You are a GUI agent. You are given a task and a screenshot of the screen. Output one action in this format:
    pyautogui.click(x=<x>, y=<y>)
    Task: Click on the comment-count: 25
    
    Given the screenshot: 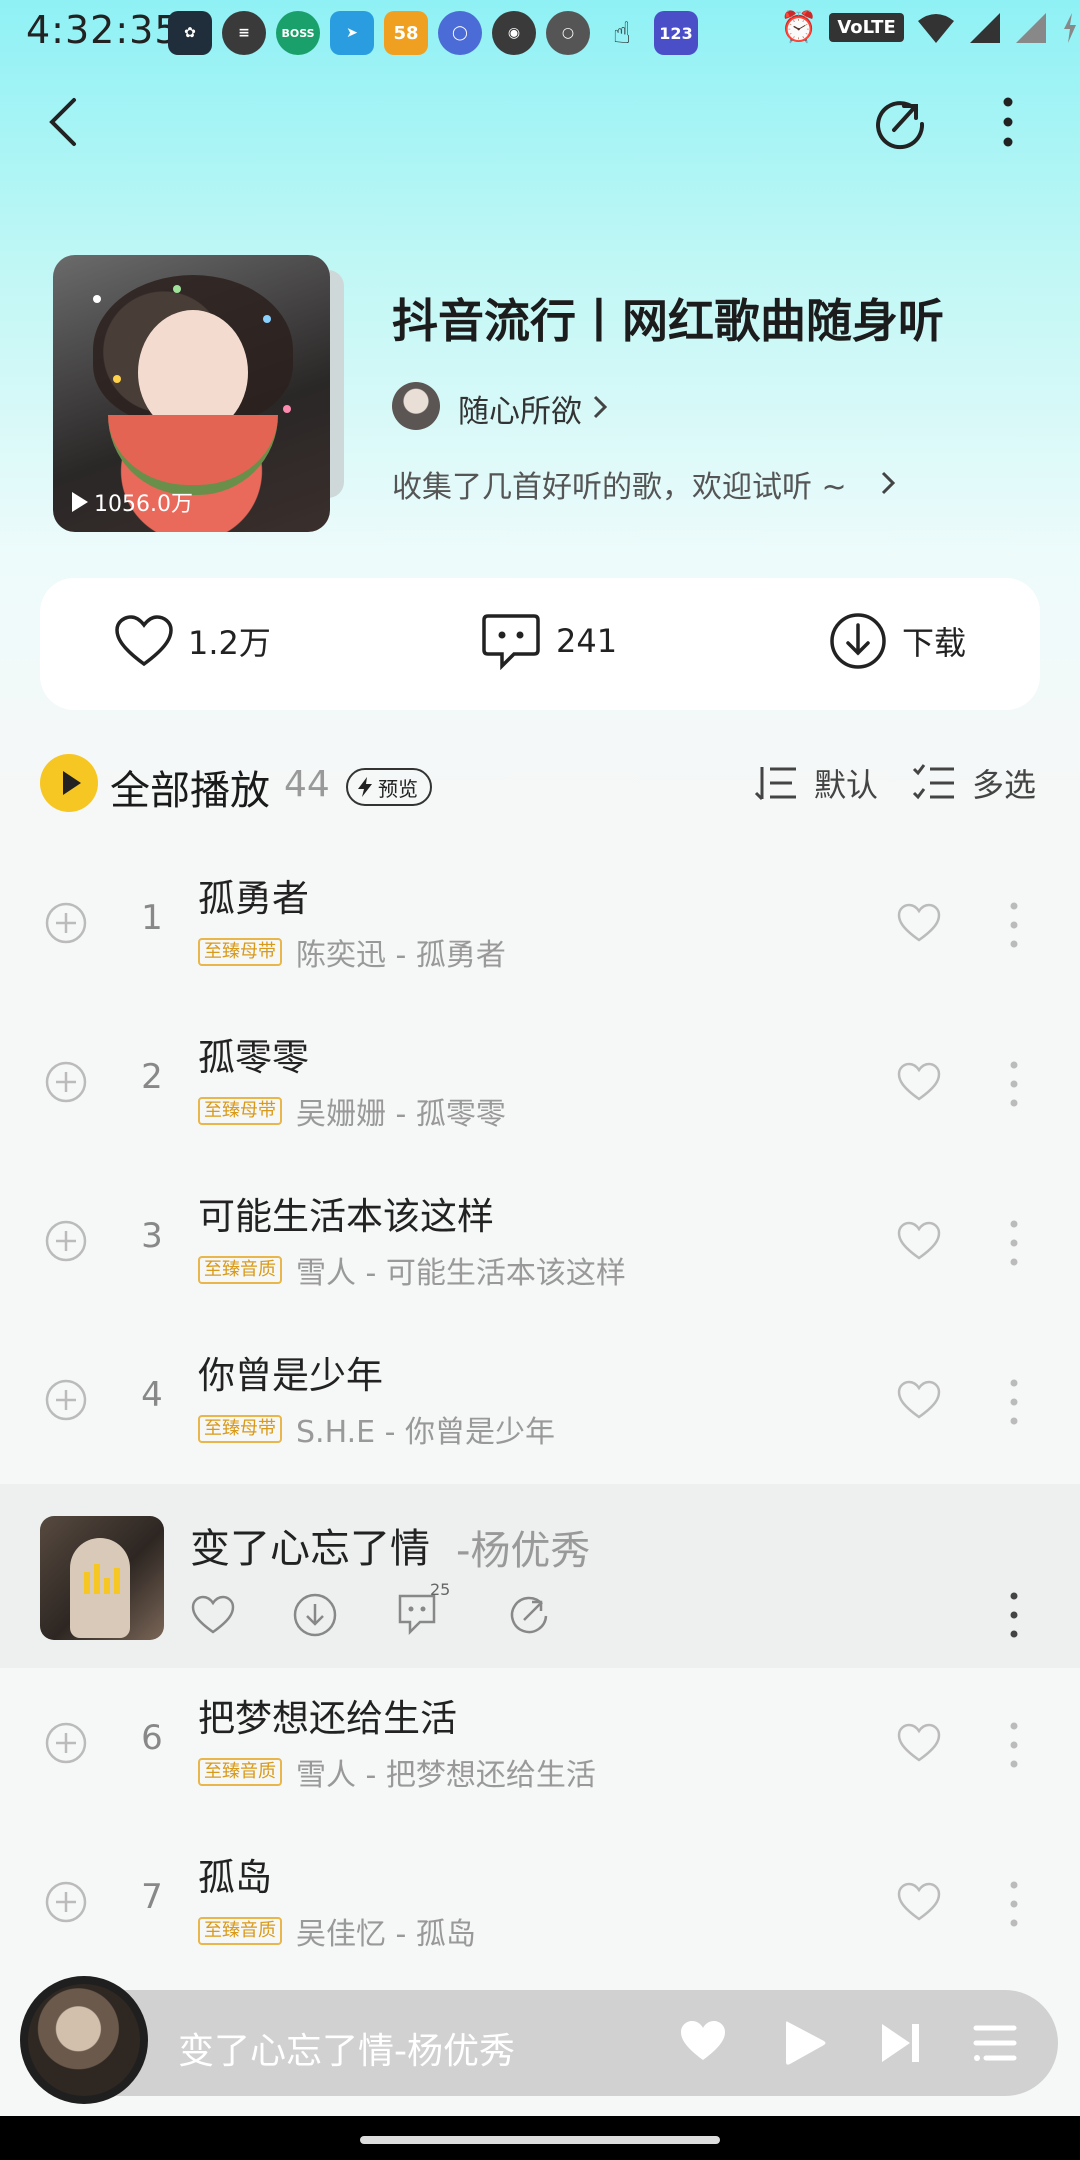 What is the action you would take?
    pyautogui.click(x=440, y=1589)
    